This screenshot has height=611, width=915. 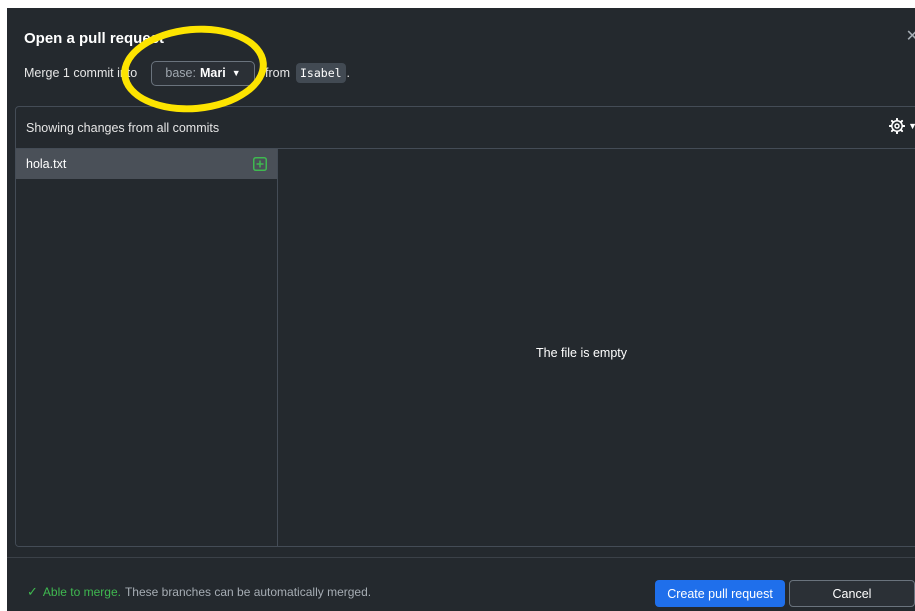 I want to click on file-list-item: hola.txt, so click(x=146, y=164).